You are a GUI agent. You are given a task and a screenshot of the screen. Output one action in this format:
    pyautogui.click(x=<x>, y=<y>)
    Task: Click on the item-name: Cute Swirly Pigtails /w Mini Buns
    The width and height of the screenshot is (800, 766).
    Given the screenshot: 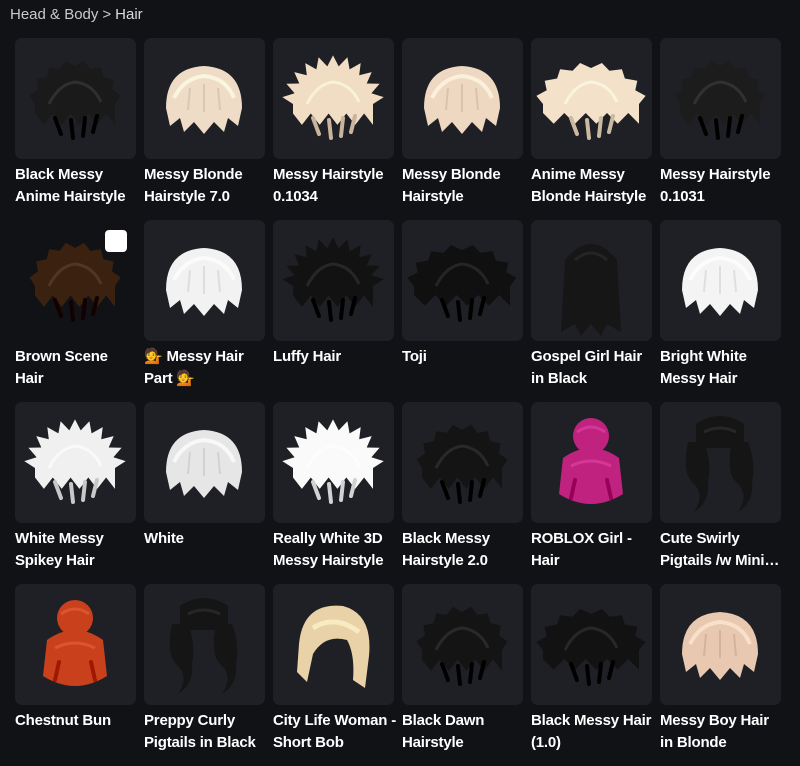 What is the action you would take?
    pyautogui.click(x=712, y=549)
    